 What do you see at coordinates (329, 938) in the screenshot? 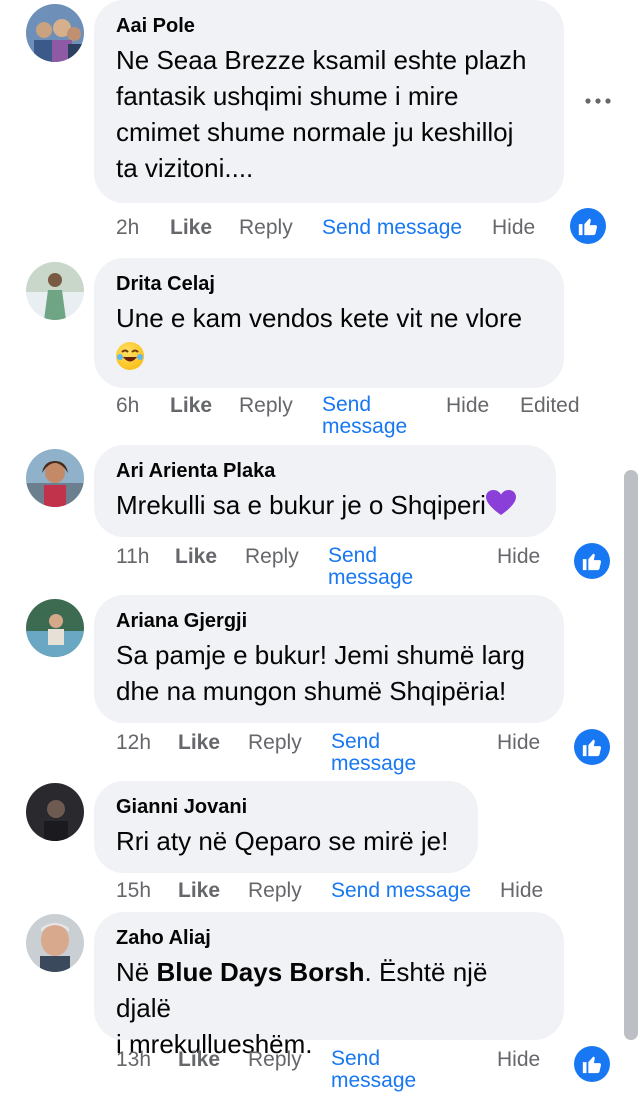
I see `comment-author: Zaho Aliaj` at bounding box center [329, 938].